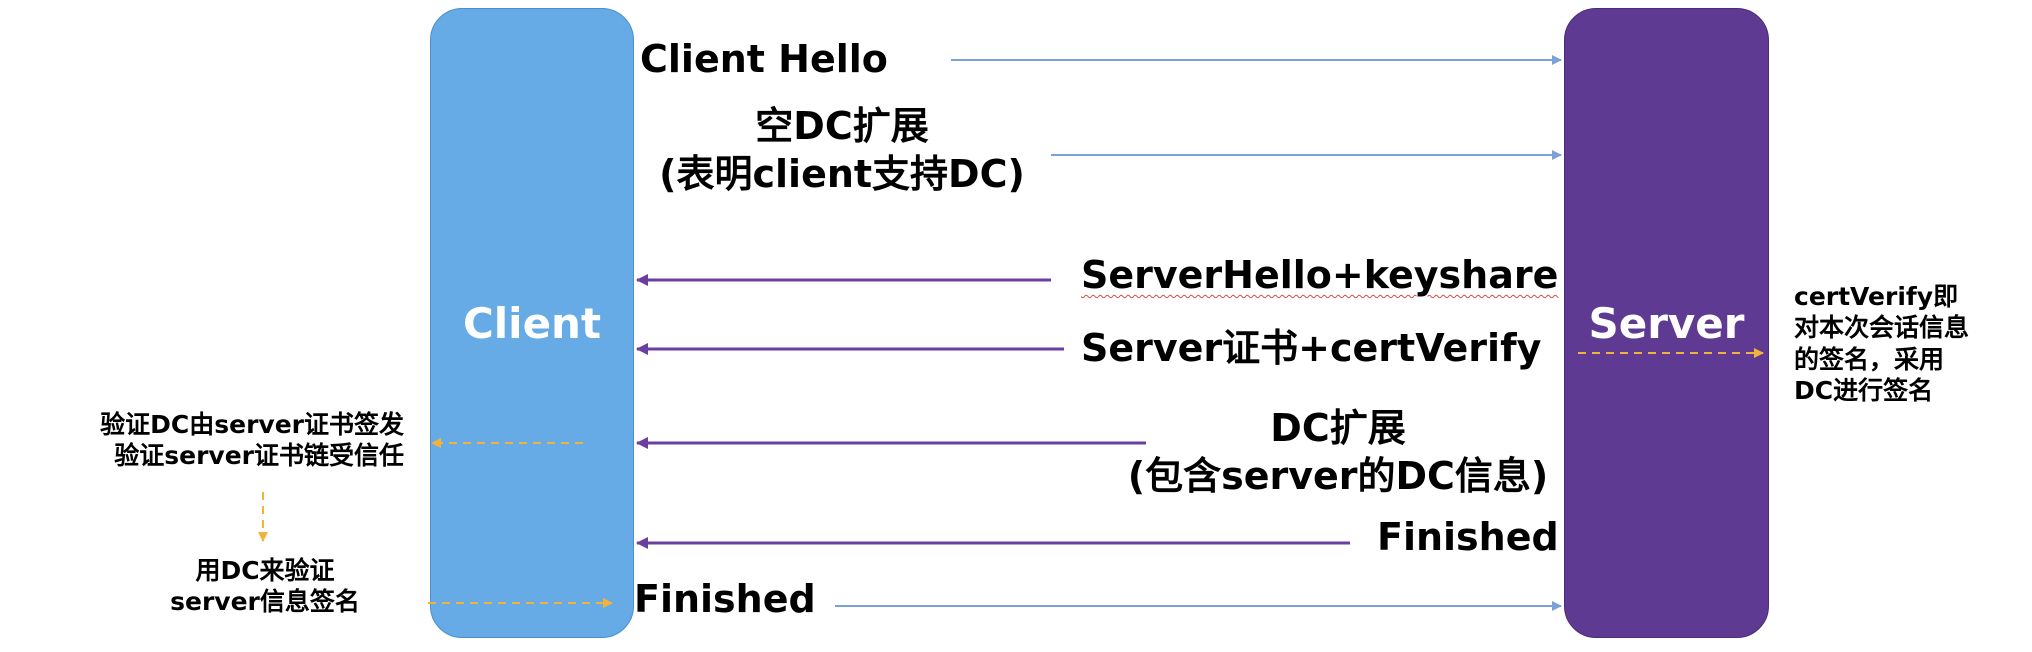 The image size is (2032, 652). What do you see at coordinates (764, 59) in the screenshot?
I see `msg-client-hello: Client Hello` at bounding box center [764, 59].